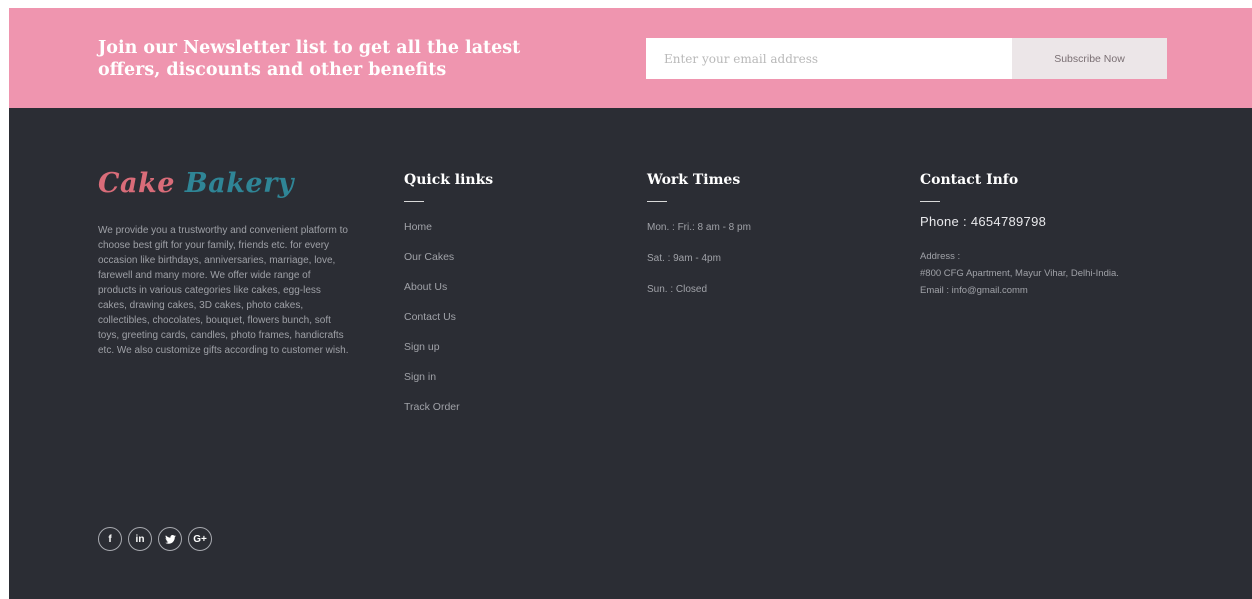  What do you see at coordinates (136, 183) in the screenshot?
I see `logo-word-cake: Cake` at bounding box center [136, 183].